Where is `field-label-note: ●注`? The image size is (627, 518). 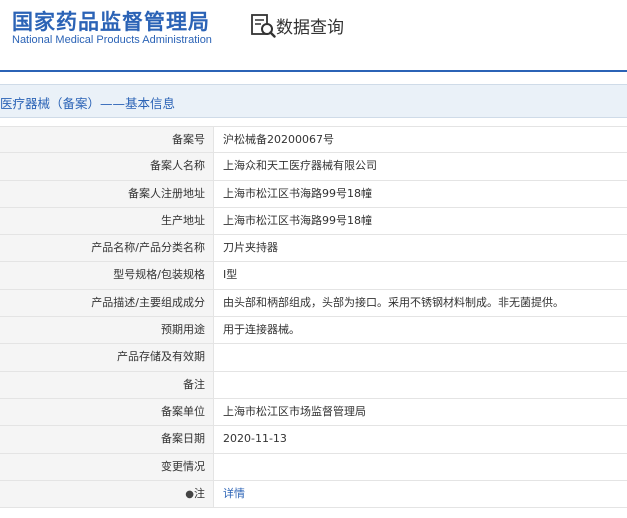
field-label-note: ●注 is located at coordinates (107, 494).